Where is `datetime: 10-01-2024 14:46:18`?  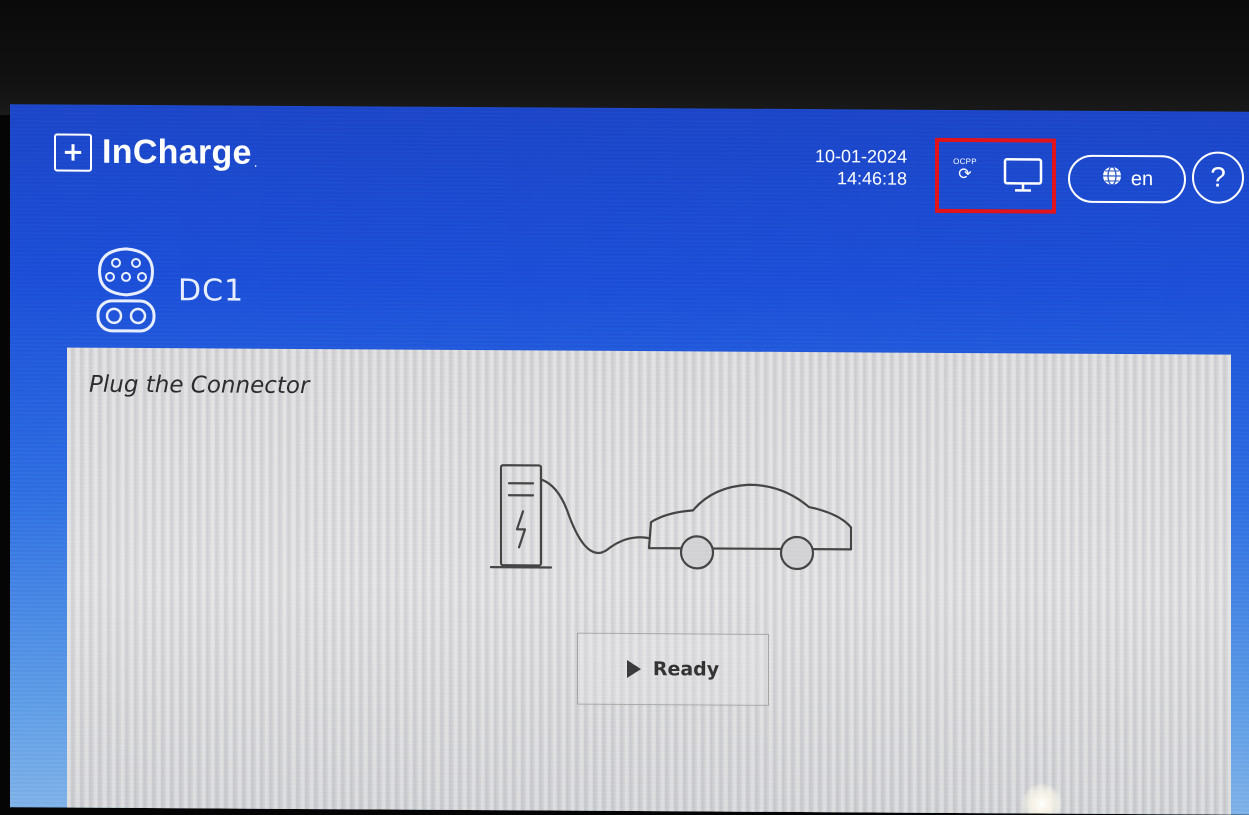 datetime: 10-01-2024 14:46:18 is located at coordinates (861, 167).